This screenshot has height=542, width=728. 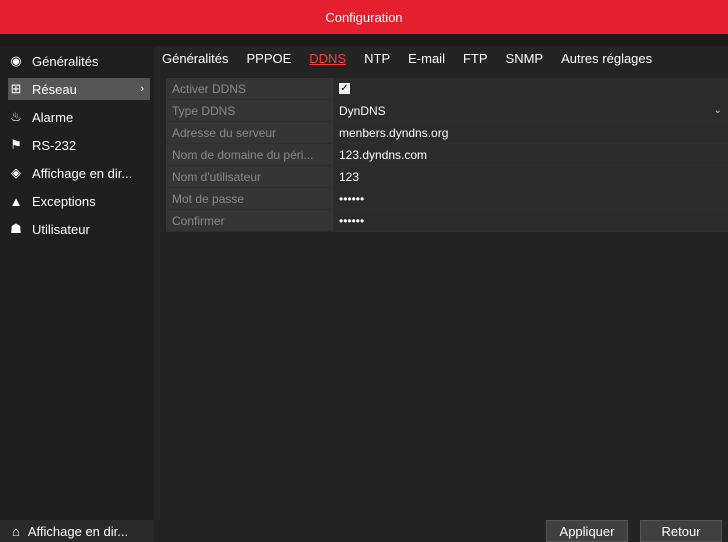 I want to click on network-icon: ⊞, so click(x=16, y=88).